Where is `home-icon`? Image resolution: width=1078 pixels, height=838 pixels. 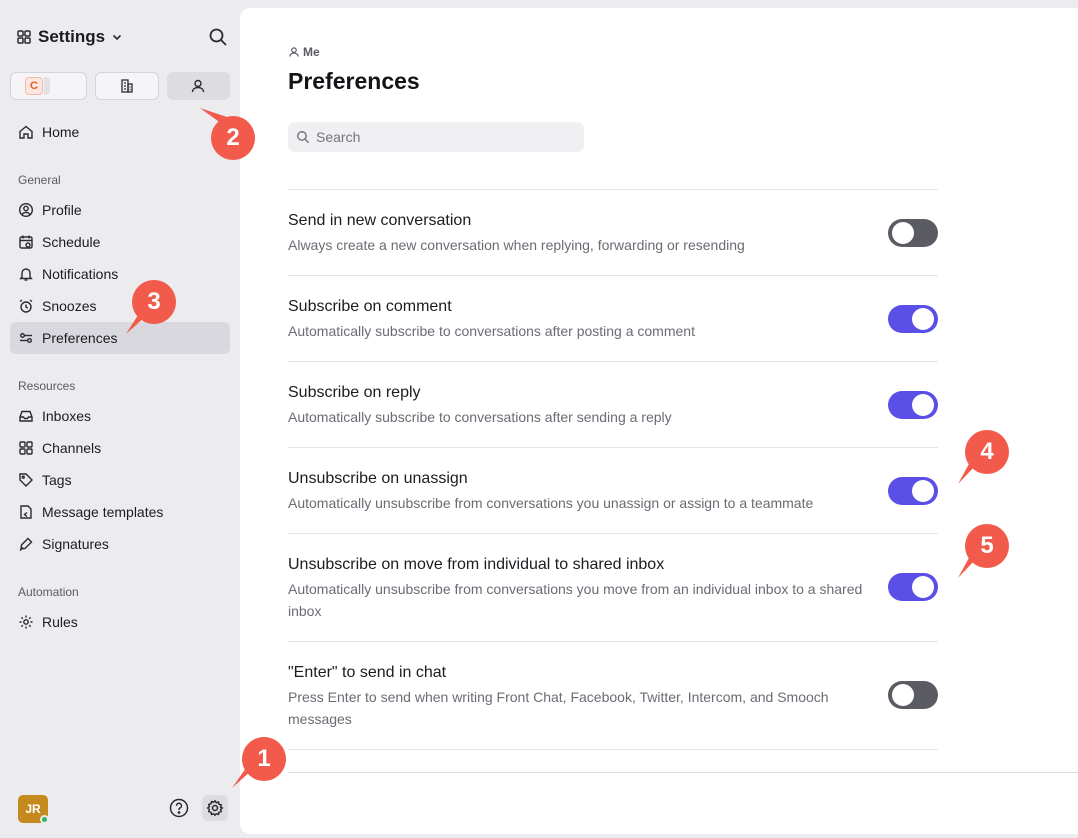 home-icon is located at coordinates (26, 132).